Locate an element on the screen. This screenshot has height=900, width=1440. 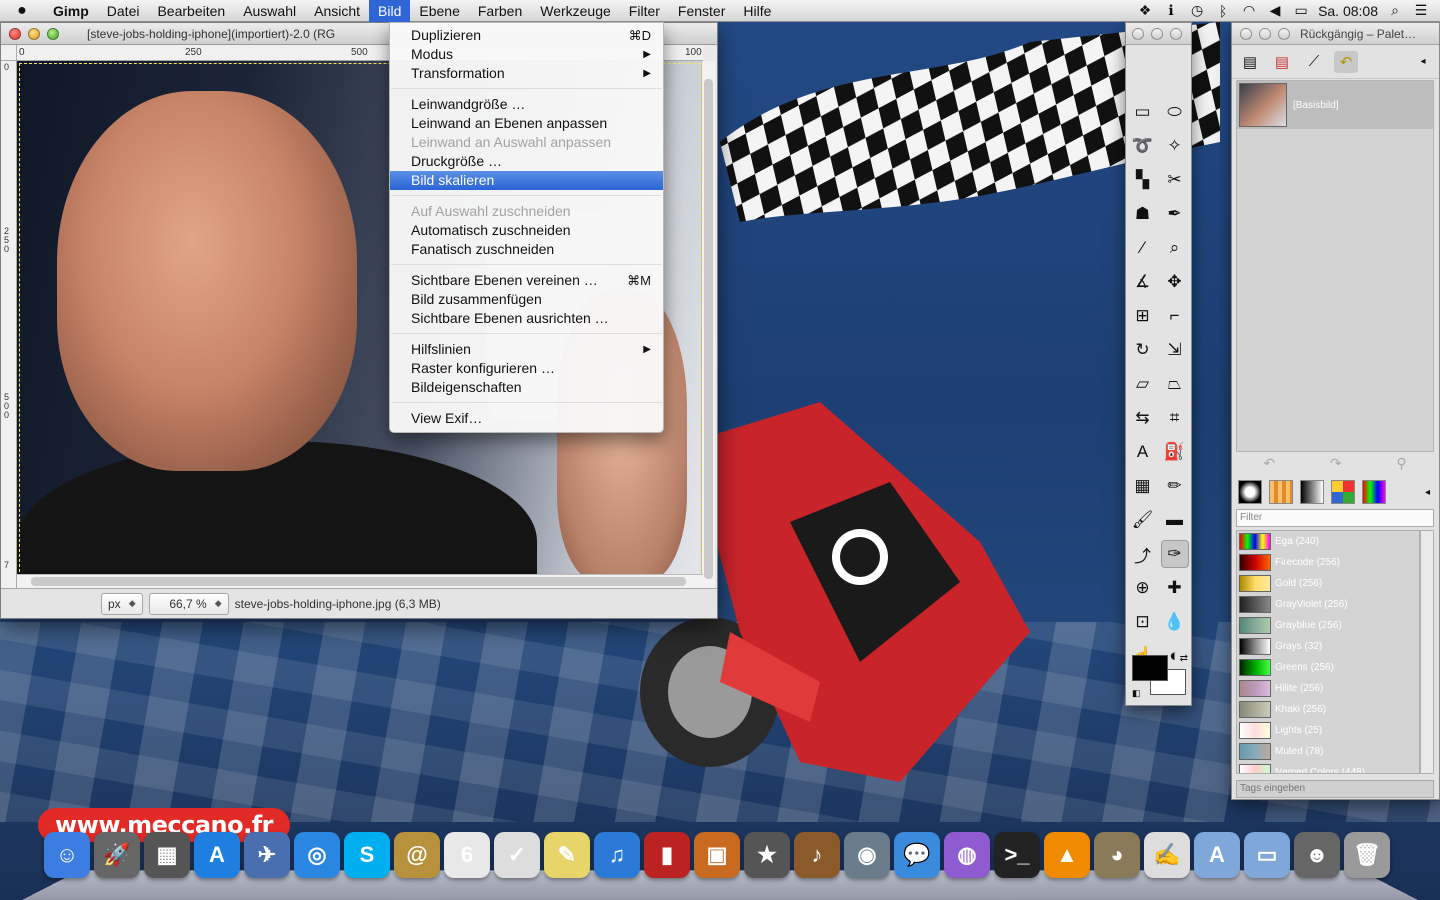
textedit-icon: ✍ is located at coordinates (1167, 855).